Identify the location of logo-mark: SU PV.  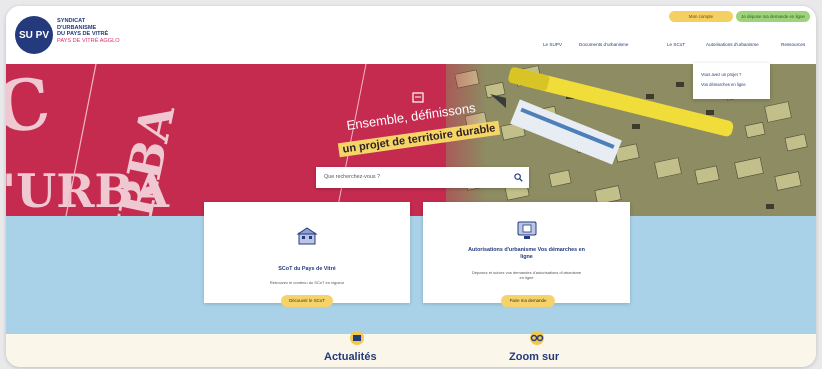
(33, 35).